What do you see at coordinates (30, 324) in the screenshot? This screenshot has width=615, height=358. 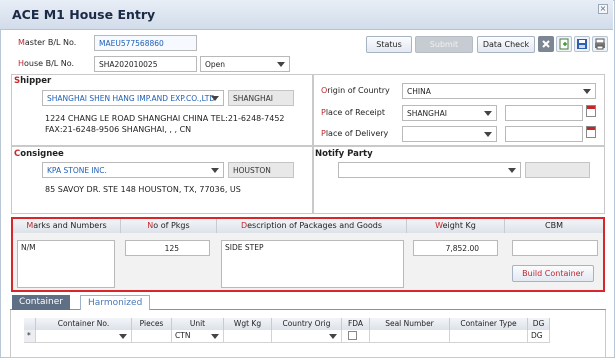 I see `row-marker-header` at bounding box center [30, 324].